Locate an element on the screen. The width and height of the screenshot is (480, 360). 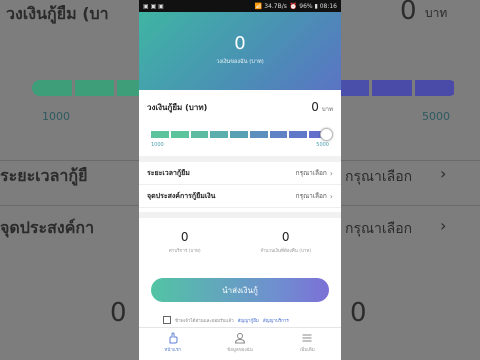
service-fee-caption: ค่าบริการ (บาท) is located at coordinates (184, 251).